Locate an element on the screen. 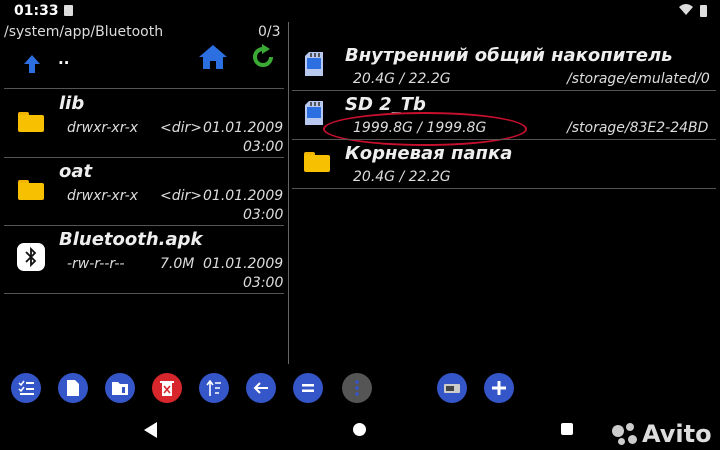 This screenshot has width=720, height=450. storage-name: Внутренний общий накопитель is located at coordinates (509, 55).